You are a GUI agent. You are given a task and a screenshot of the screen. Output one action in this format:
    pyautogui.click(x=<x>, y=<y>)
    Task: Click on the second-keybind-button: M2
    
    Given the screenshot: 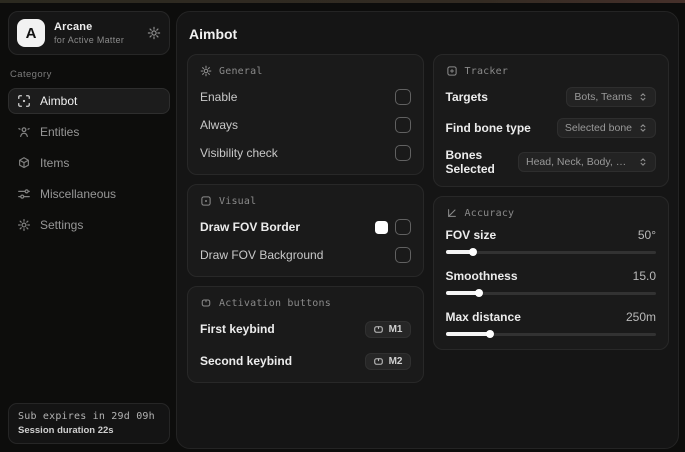 What is the action you would take?
    pyautogui.click(x=387, y=361)
    